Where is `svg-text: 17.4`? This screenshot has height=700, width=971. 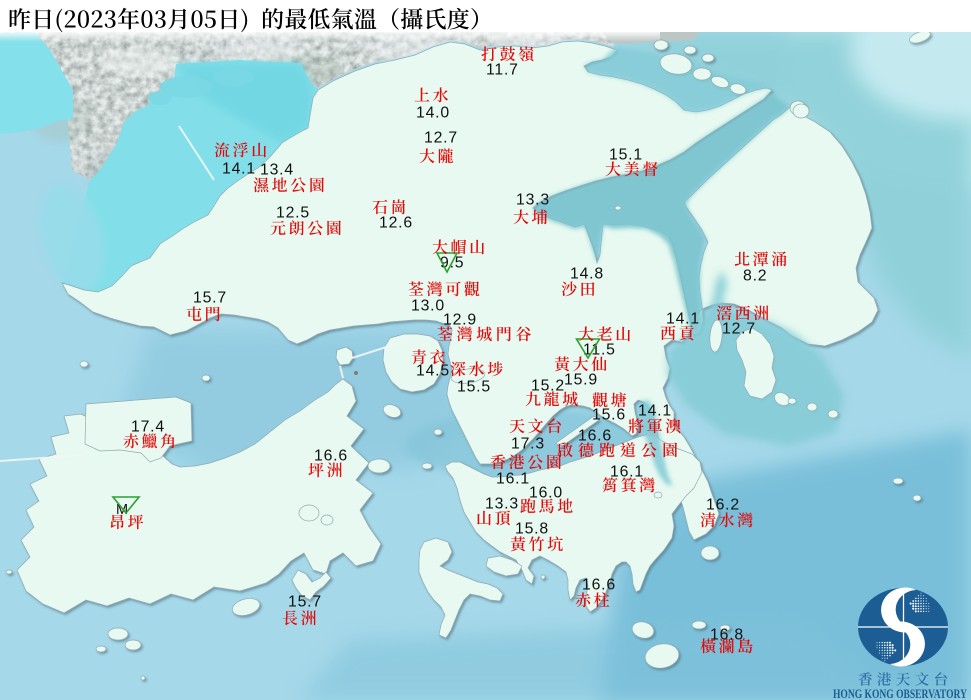
svg-text: 17.4 is located at coordinates (148, 426).